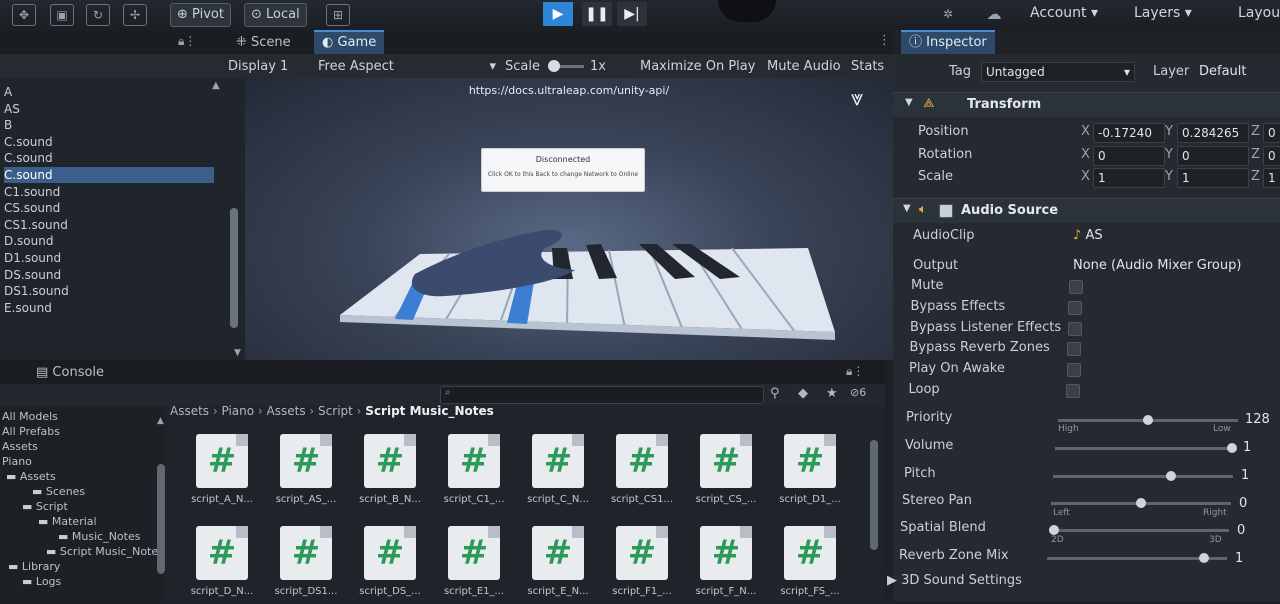 The height and width of the screenshot is (604, 1280). I want to click on project-search-input: ⌕, so click(602, 395).